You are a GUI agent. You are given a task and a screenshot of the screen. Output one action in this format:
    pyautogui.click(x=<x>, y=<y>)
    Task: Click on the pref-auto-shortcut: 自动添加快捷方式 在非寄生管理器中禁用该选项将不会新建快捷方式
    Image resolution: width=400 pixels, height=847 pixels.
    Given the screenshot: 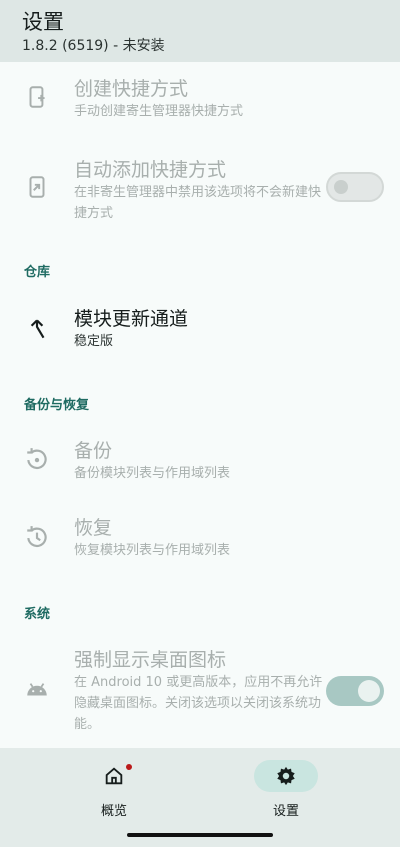 What is the action you would take?
    pyautogui.click(x=200, y=189)
    